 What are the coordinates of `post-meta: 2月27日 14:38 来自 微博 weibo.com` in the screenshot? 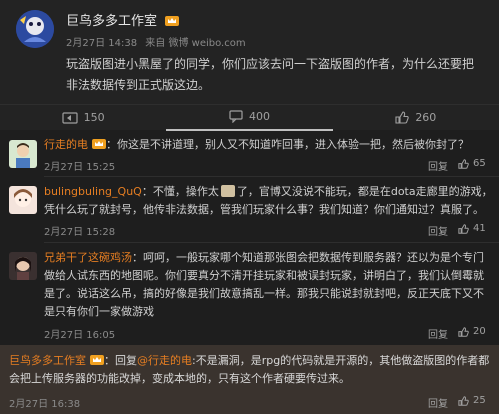 It's located at (158, 41).